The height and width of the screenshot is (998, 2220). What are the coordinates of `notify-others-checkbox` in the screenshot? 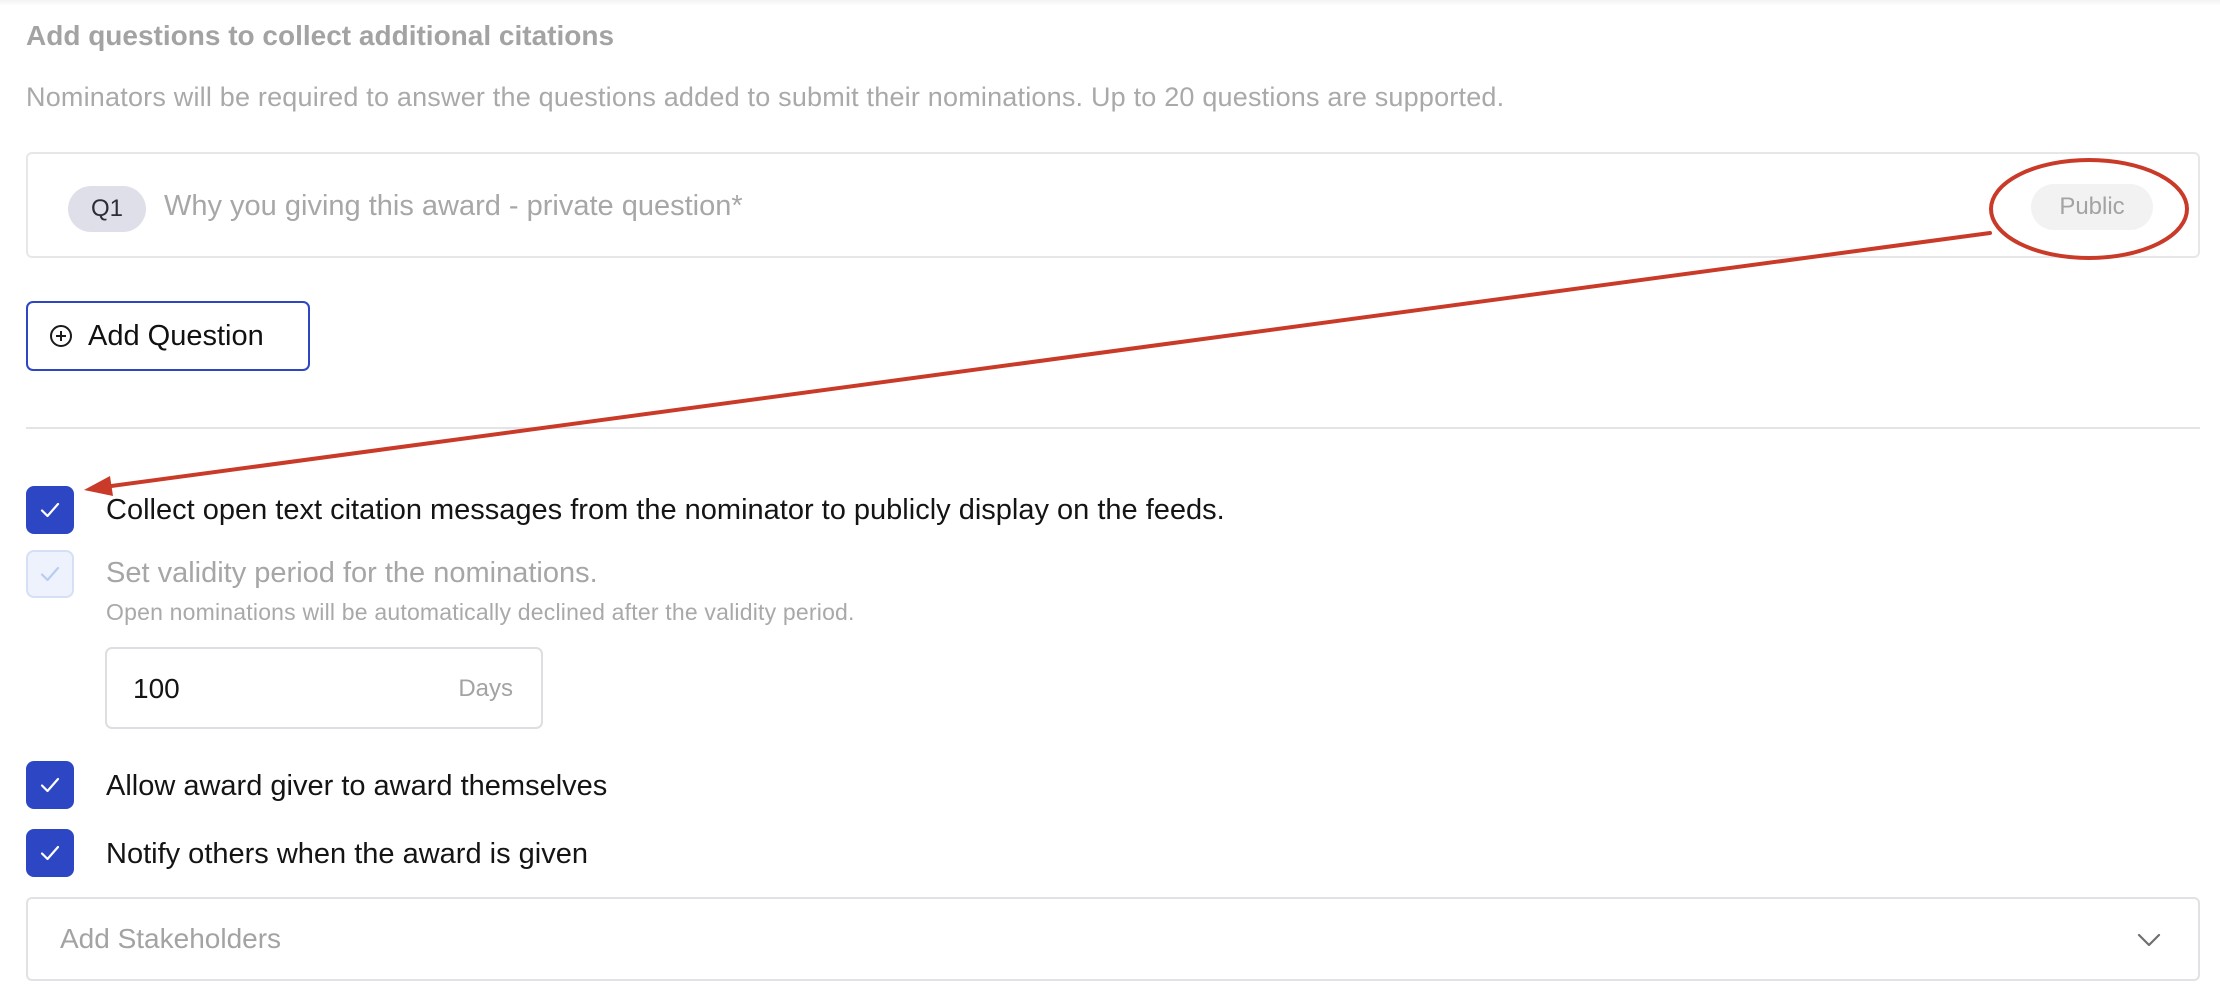 It's located at (50, 853).